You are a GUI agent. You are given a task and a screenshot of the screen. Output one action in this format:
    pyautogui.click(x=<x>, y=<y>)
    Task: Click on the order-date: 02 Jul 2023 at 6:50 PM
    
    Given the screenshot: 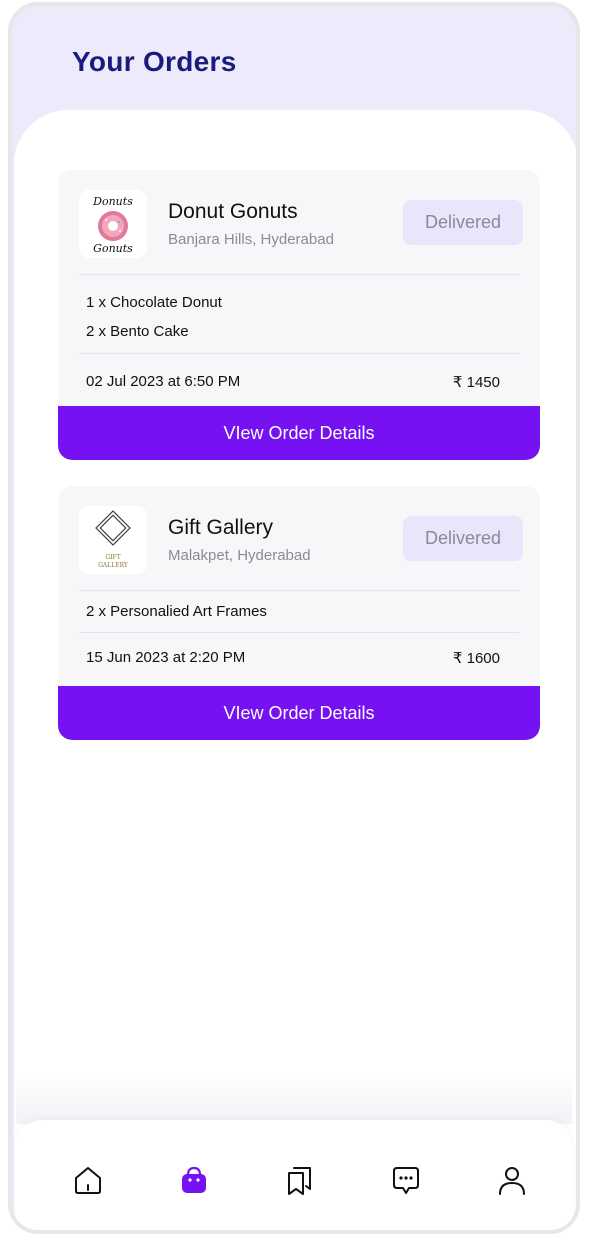 What is the action you would take?
    pyautogui.click(x=163, y=381)
    